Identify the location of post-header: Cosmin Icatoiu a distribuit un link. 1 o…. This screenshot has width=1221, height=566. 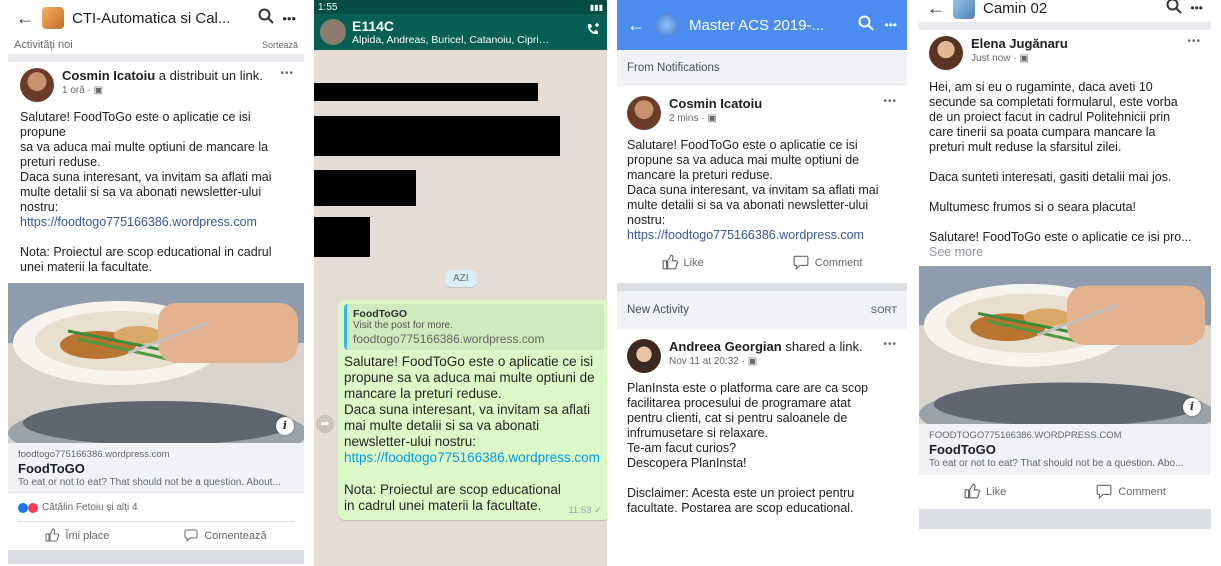
(157, 85).